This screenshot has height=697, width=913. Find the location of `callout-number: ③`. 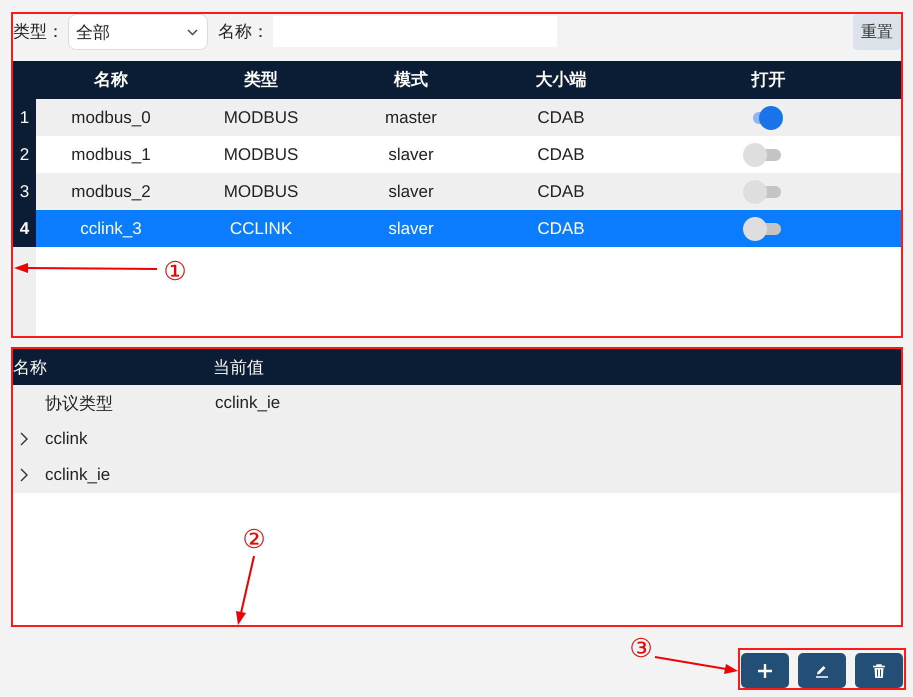

callout-number: ③ is located at coordinates (641, 649).